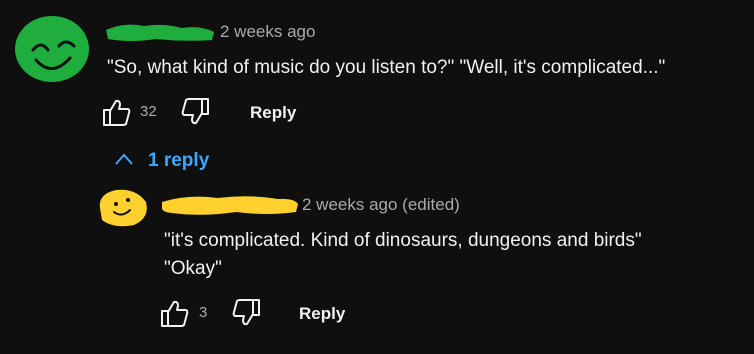 The width and height of the screenshot is (754, 354). I want to click on reply-like-count: 3, so click(203, 312).